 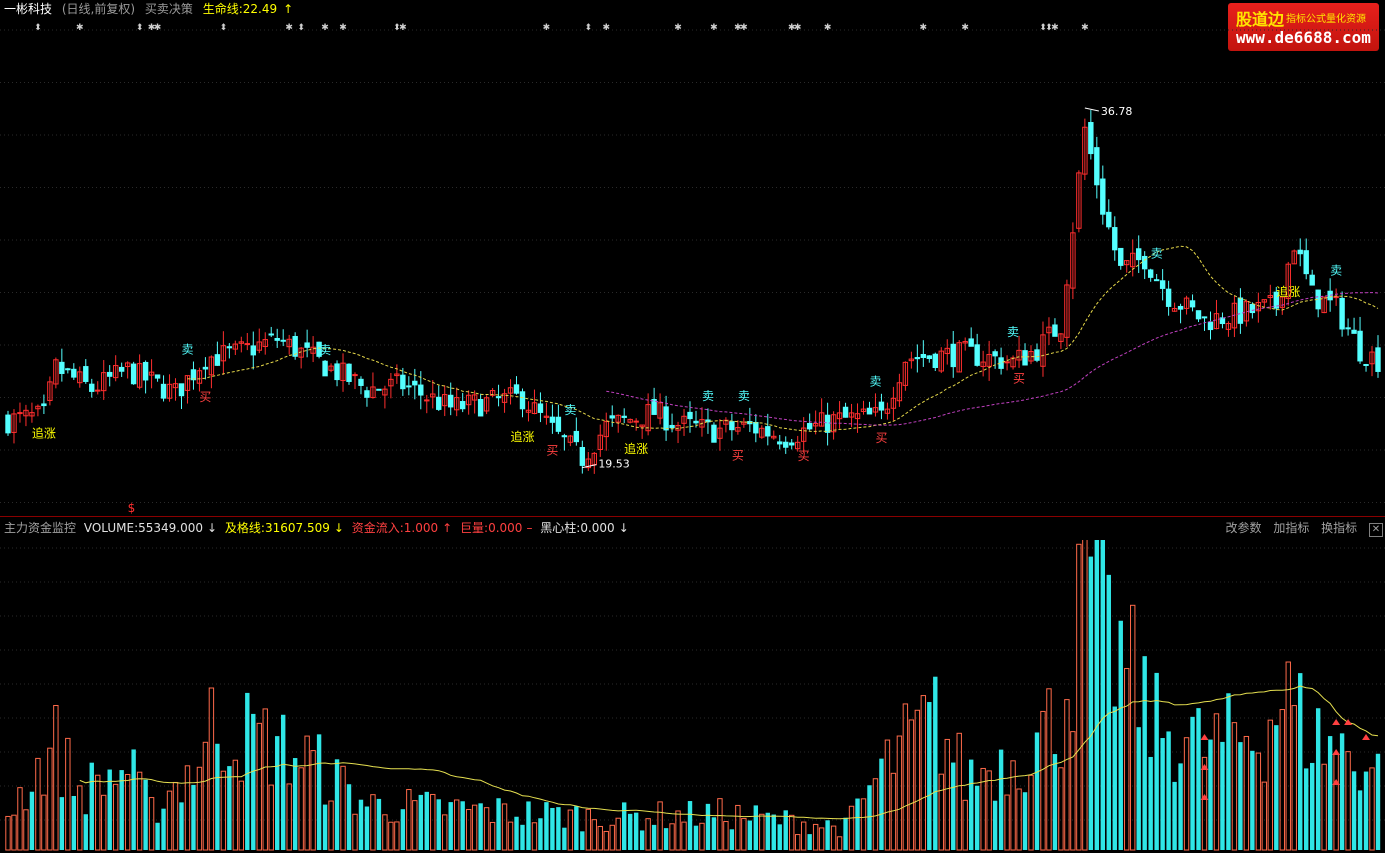 What do you see at coordinates (447, 528) in the screenshot?
I see `capital-inflow-arrow-icon: ↑` at bounding box center [447, 528].